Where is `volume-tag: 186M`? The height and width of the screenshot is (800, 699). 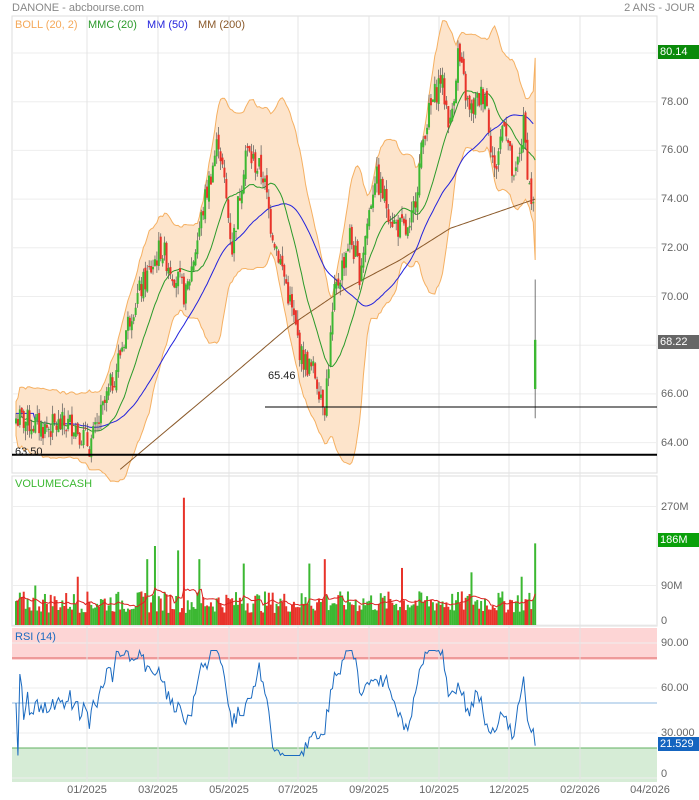 volume-tag: 186M is located at coordinates (678, 540).